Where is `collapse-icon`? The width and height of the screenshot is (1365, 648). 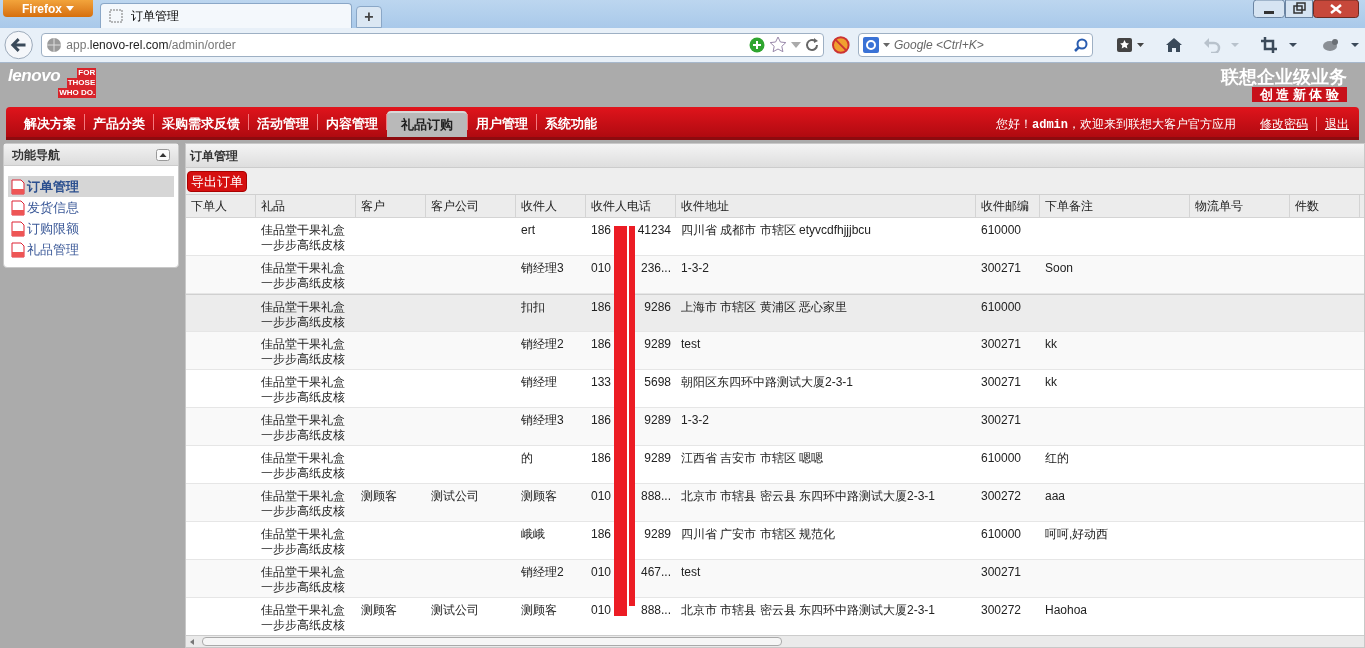
collapse-icon is located at coordinates (163, 154).